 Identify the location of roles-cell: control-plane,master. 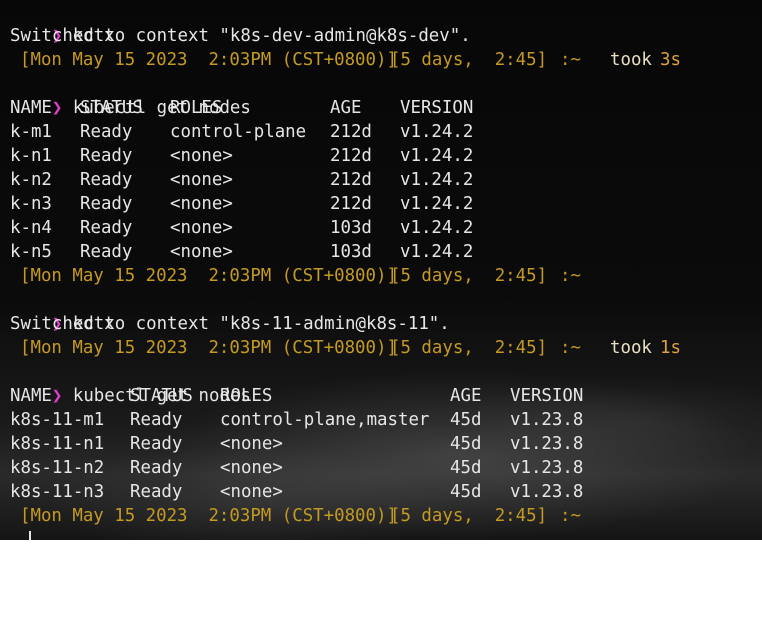
(325, 420).